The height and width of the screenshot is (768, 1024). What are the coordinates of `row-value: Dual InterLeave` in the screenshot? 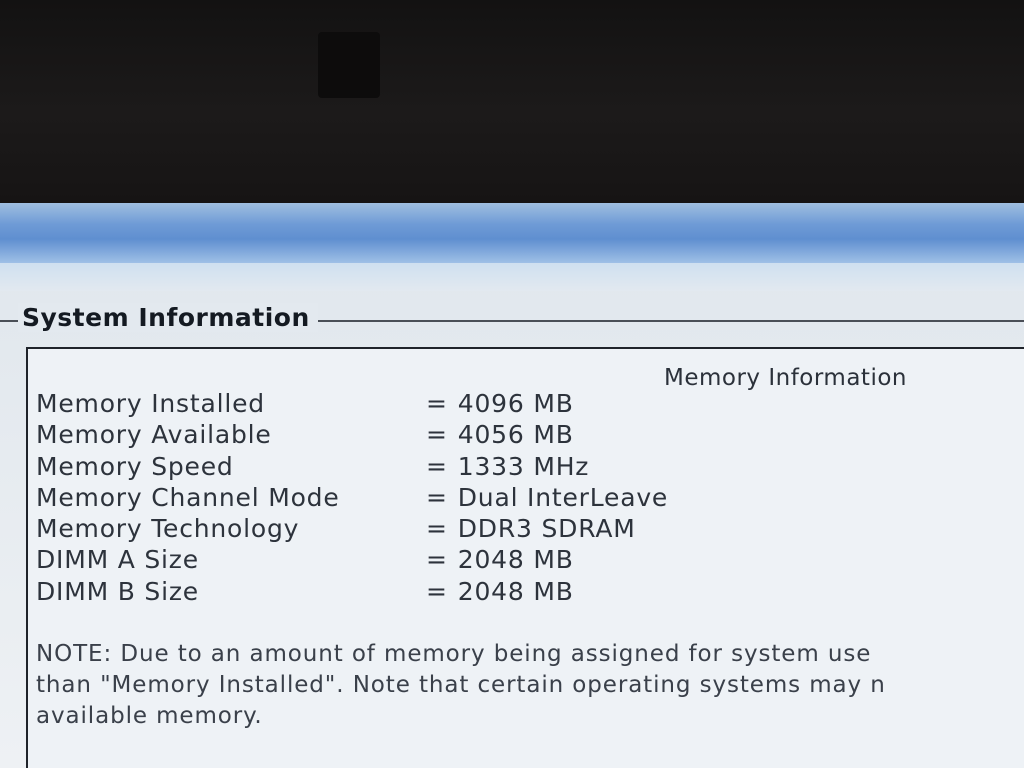 It's located at (563, 497).